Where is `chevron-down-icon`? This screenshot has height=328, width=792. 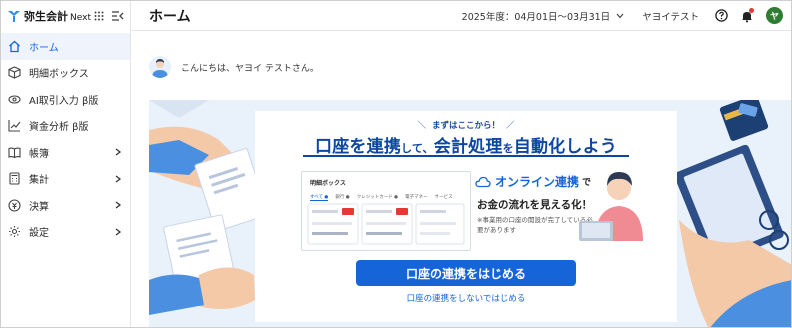 chevron-down-icon is located at coordinates (620, 15).